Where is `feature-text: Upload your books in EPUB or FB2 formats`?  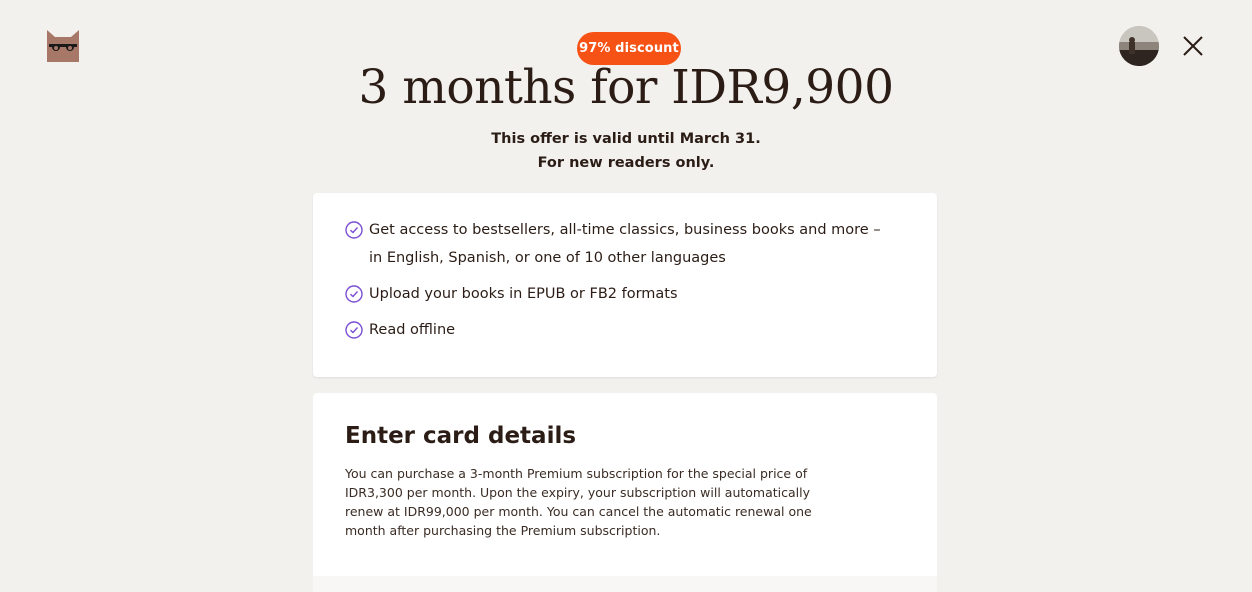
feature-text: Upload your books in EPUB or FB2 formats is located at coordinates (523, 294).